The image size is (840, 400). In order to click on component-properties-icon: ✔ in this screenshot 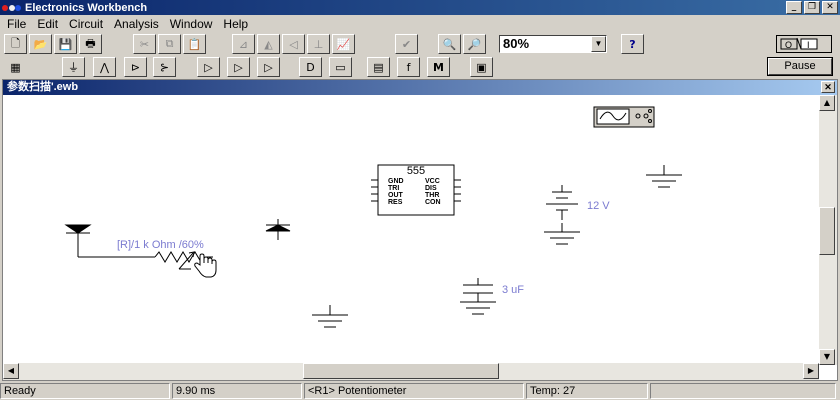, I will do `click(406, 44)`.